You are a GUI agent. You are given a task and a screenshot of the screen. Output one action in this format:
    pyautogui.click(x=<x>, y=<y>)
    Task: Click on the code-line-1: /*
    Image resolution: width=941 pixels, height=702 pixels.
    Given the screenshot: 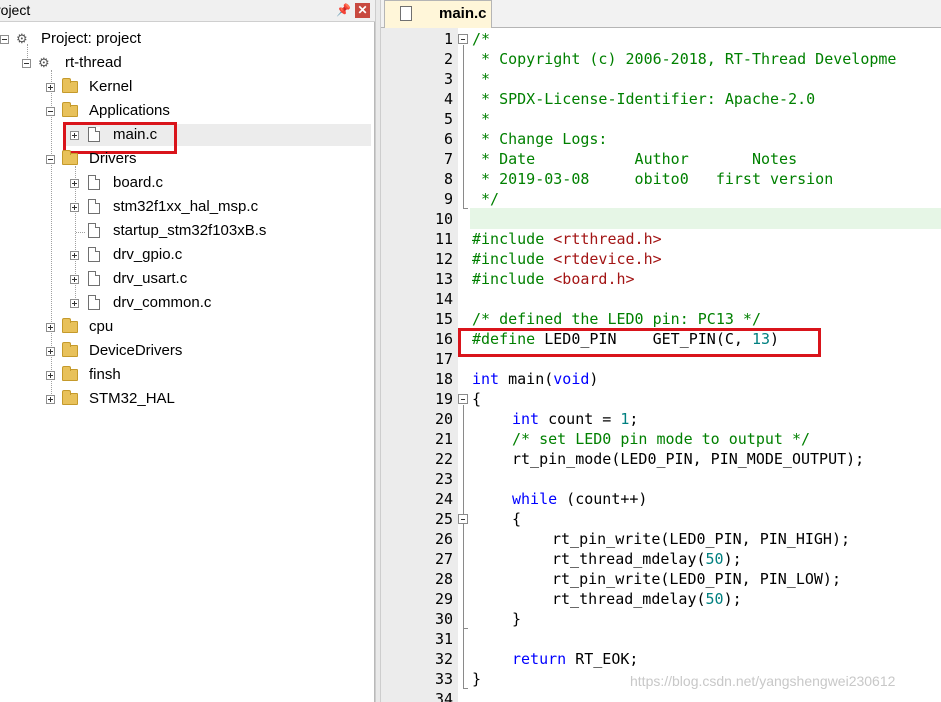 What is the action you would take?
    pyautogui.click(x=481, y=39)
    